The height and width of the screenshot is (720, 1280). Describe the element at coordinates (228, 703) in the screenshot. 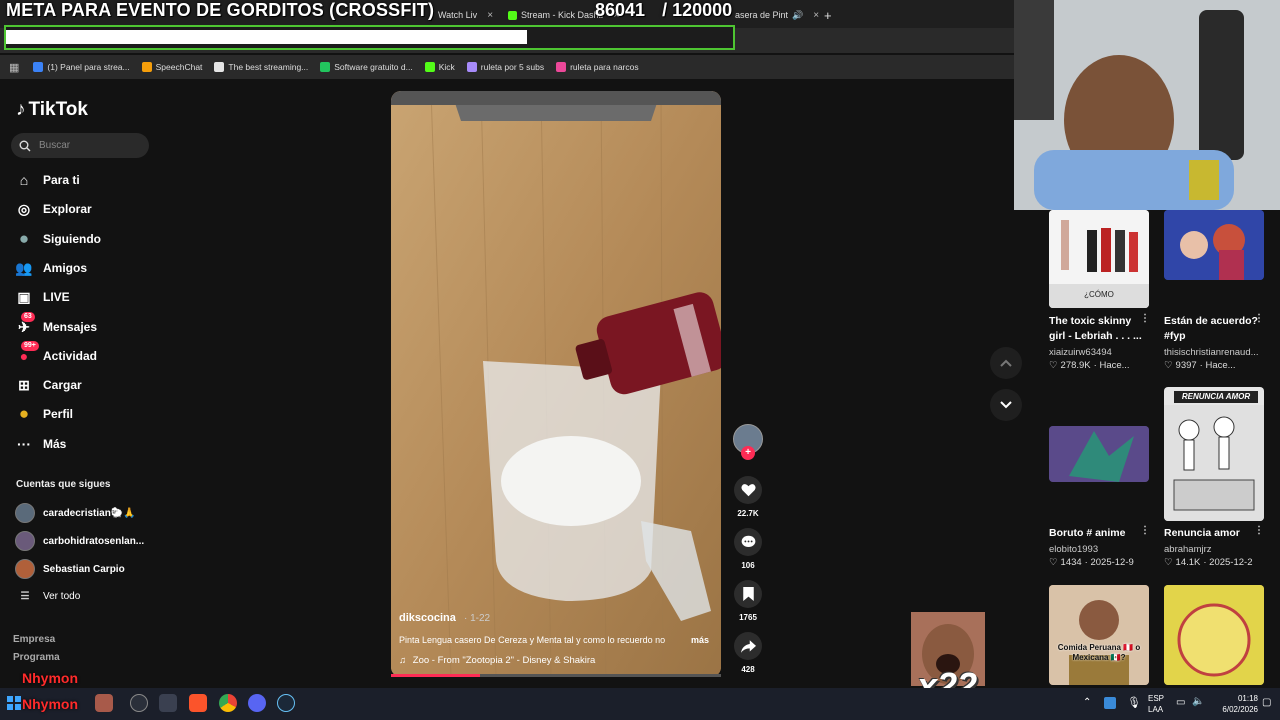

I see `chrome-icon` at that location.